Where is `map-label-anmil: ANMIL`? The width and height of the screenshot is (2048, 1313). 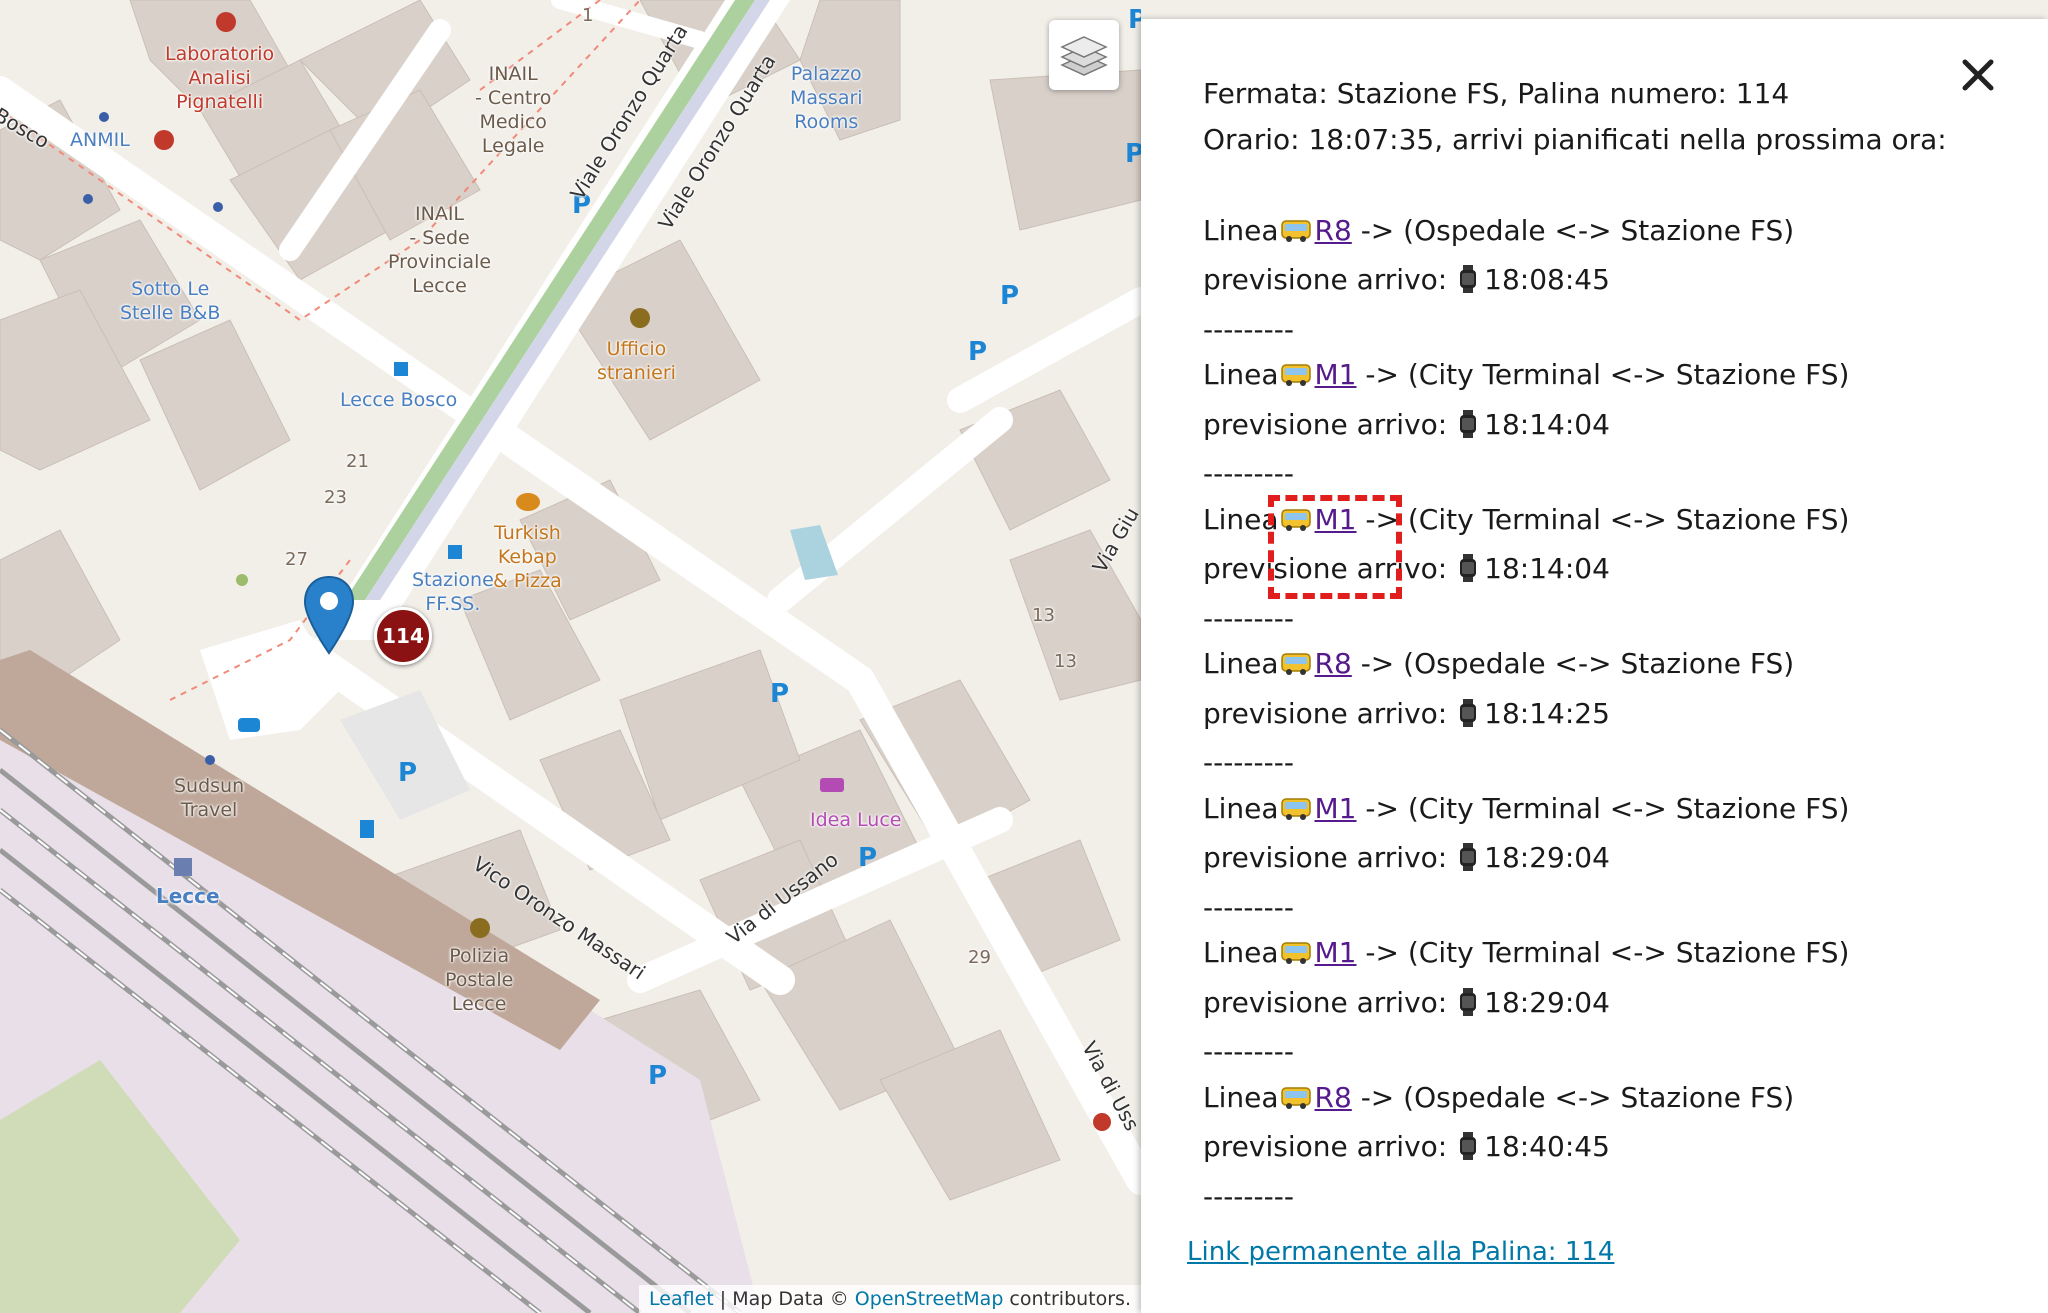 map-label-anmil: ANMIL is located at coordinates (100, 140).